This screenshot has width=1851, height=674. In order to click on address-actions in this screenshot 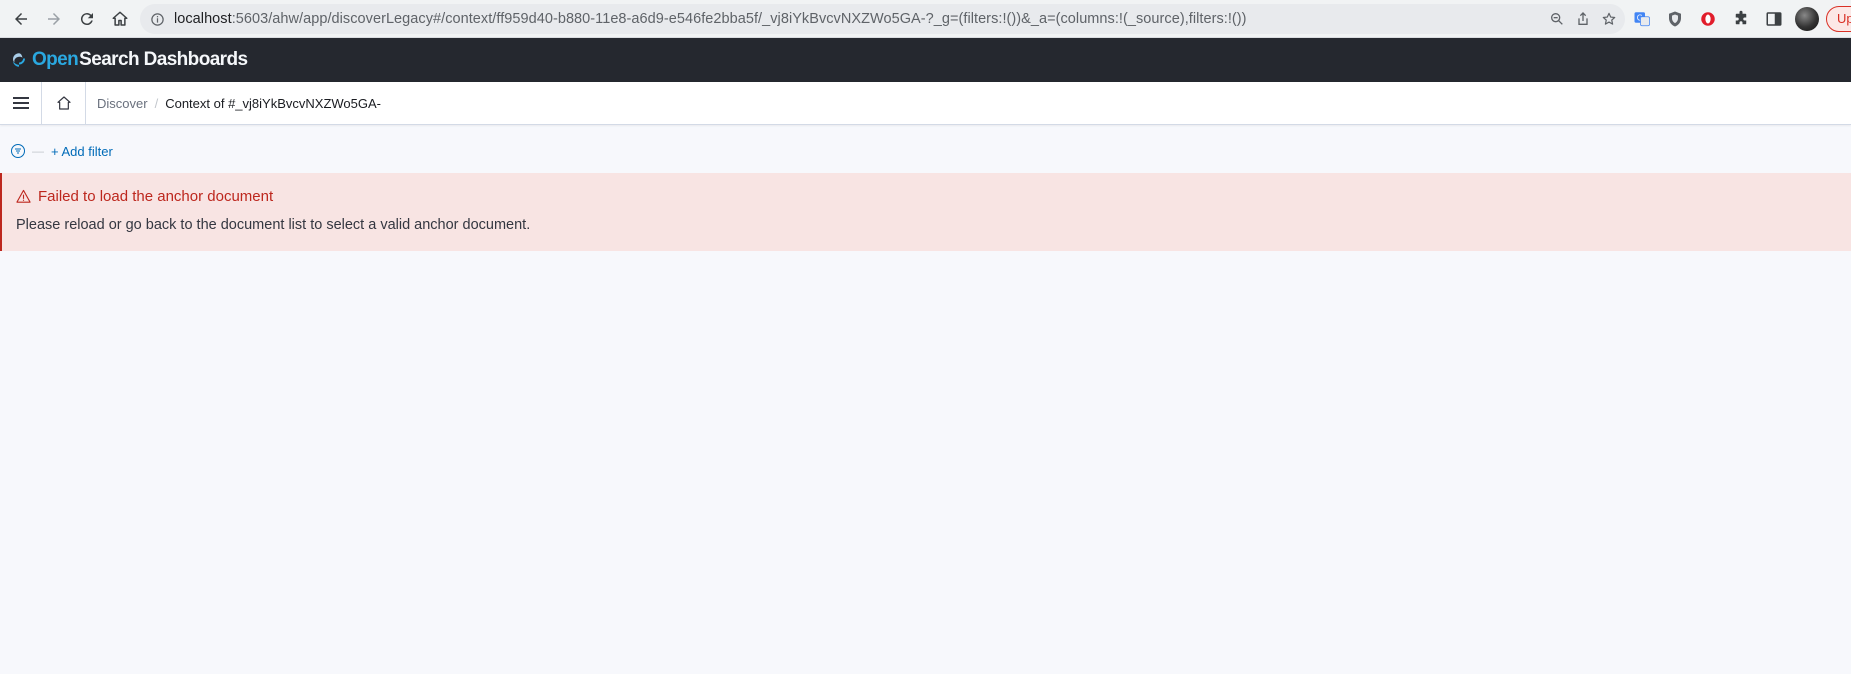, I will do `click(1583, 19)`.